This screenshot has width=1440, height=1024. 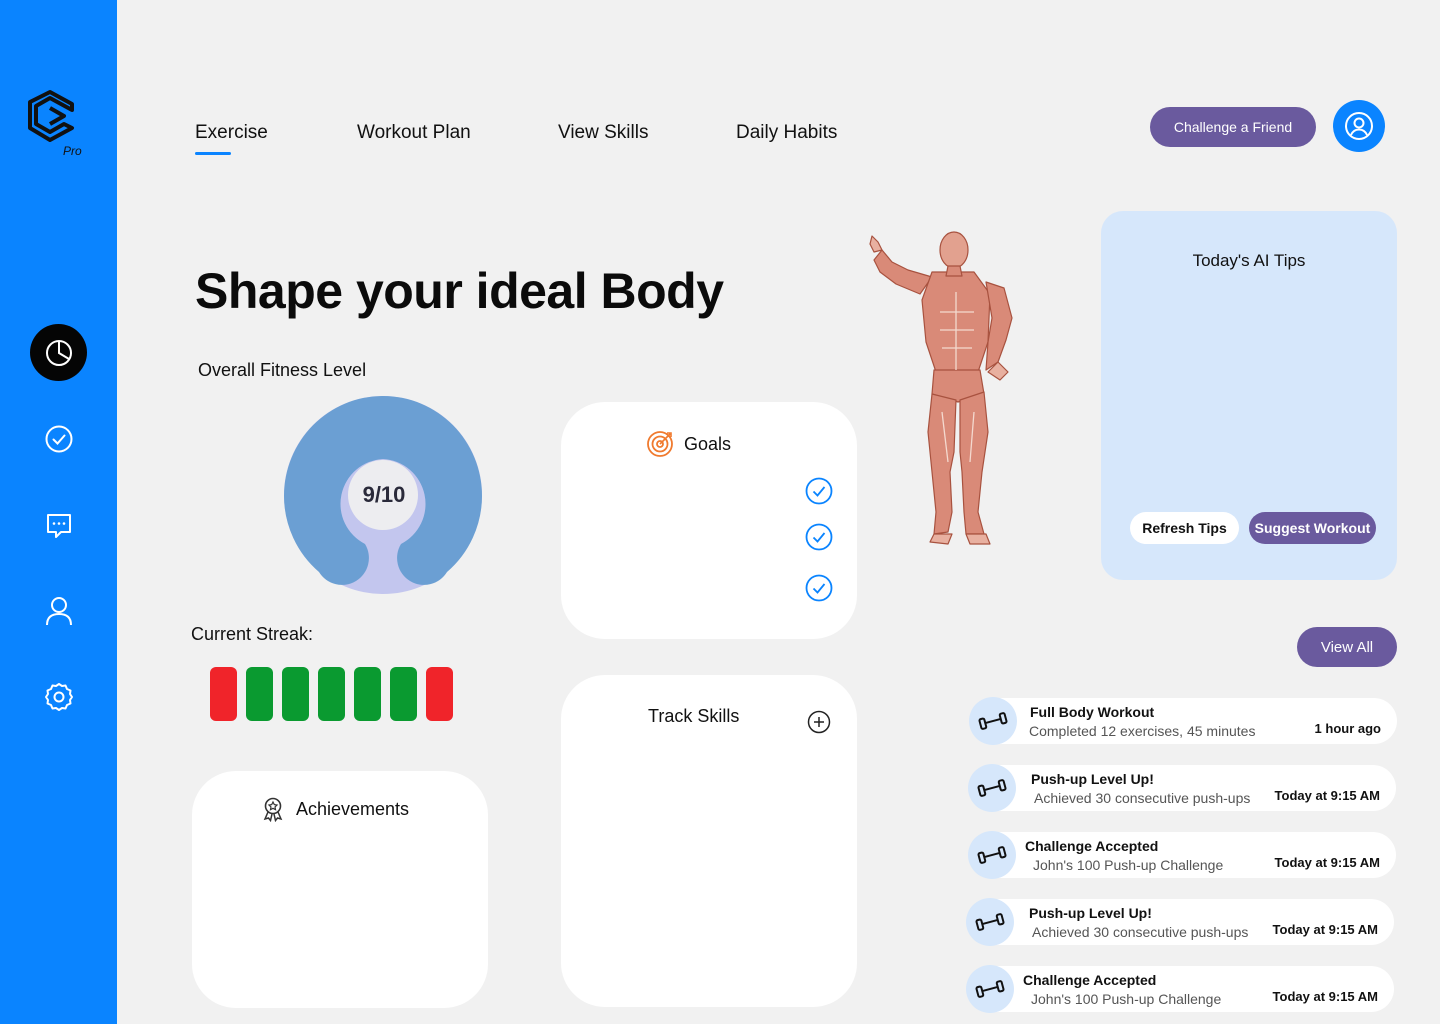 I want to click on muscle-anatomy-figure, so click(x=941, y=388).